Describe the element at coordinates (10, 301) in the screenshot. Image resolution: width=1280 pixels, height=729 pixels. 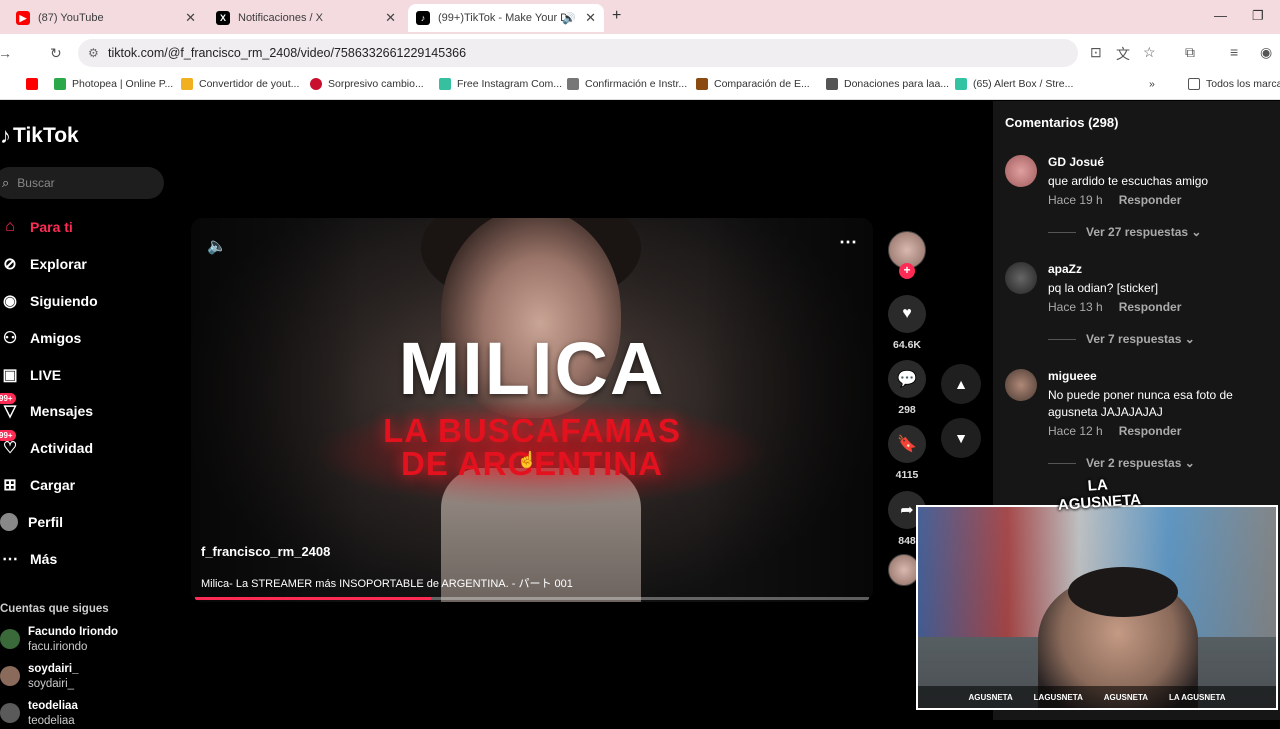
I see `following-icon: ◉` at that location.